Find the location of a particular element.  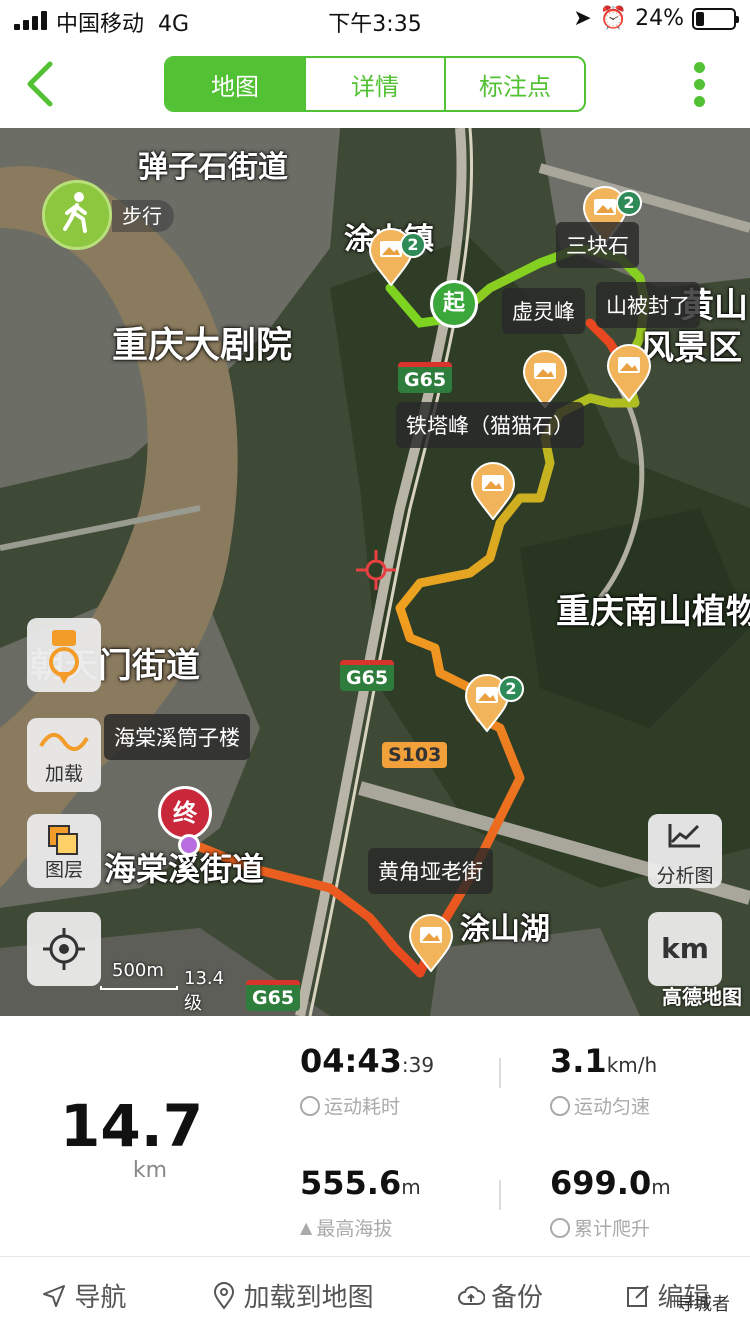

pace-label: 运动匀速 is located at coordinates (612, 1107).